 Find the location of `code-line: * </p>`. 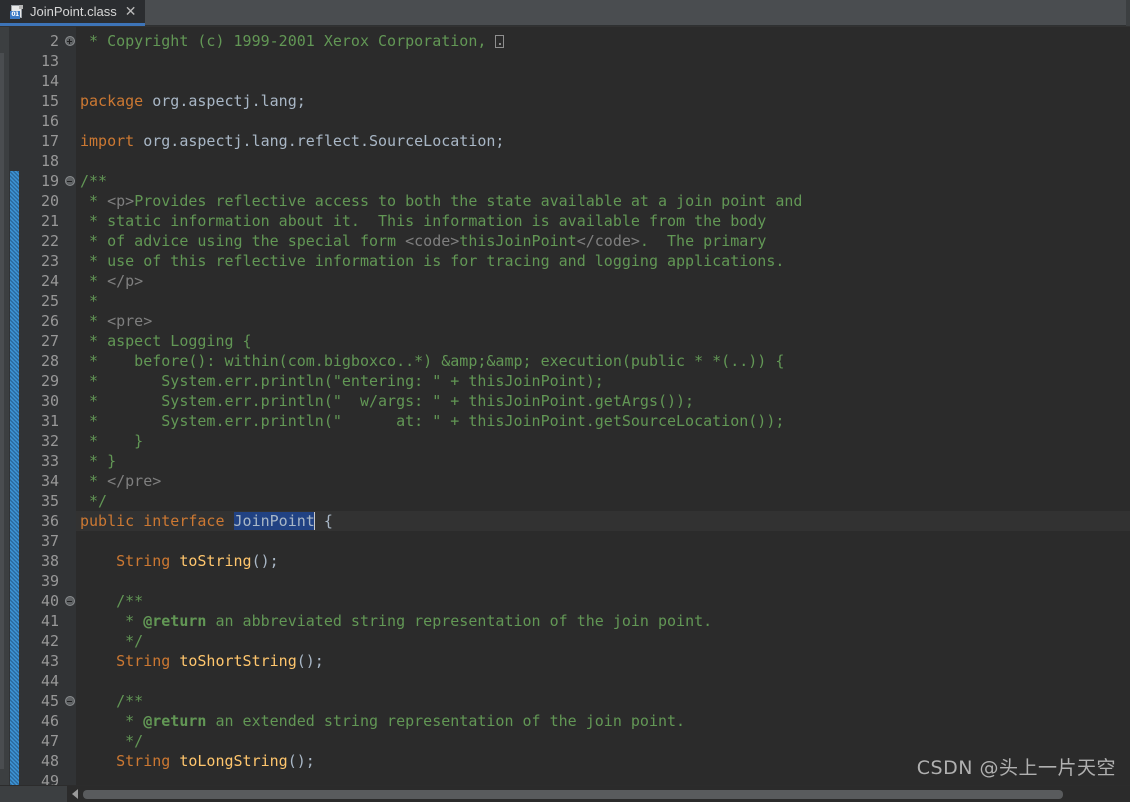

code-line: * </p> is located at coordinates (603, 281).